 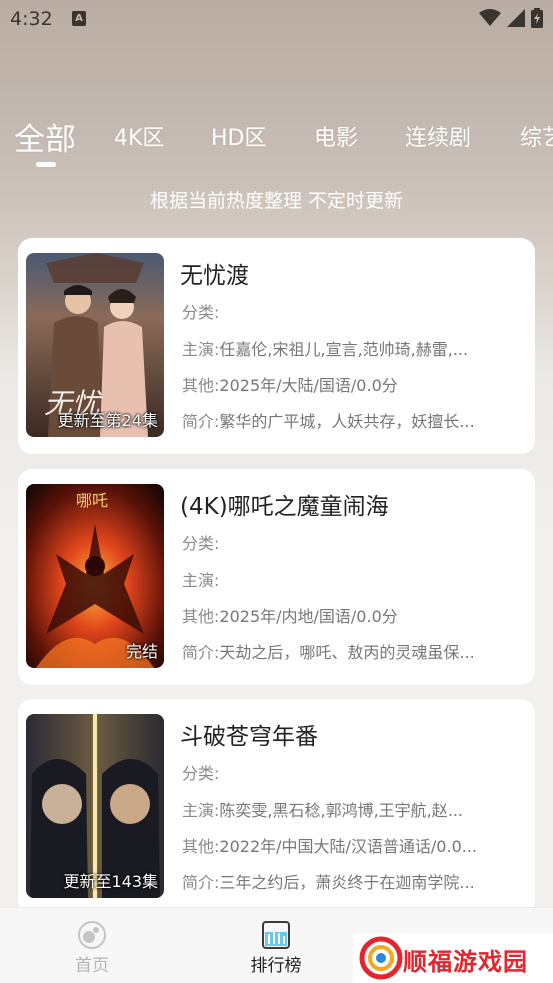 I want to click on status-icons, so click(x=511, y=18).